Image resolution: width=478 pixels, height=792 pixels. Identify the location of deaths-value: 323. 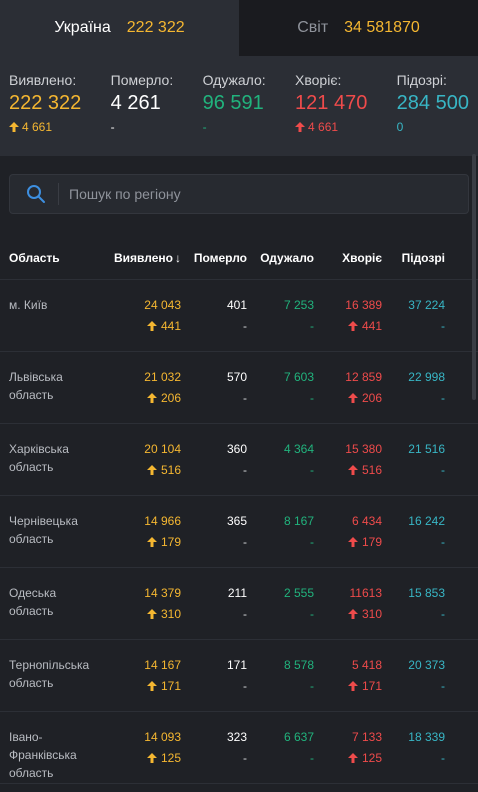
(236, 737).